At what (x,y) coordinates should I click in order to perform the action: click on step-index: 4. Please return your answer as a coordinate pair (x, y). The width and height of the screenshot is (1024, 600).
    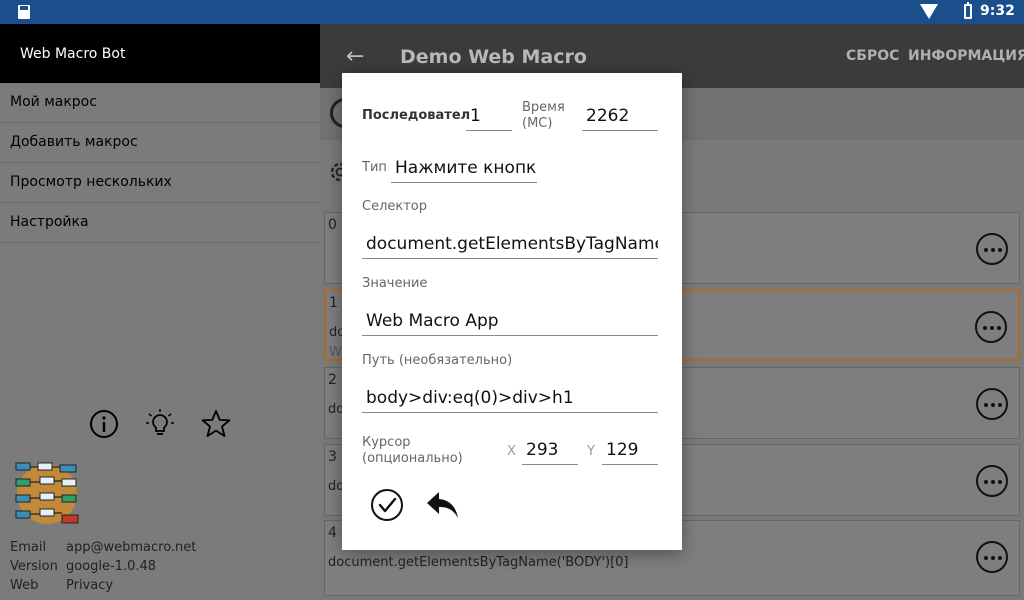
    Looking at the image, I should click on (332, 533).